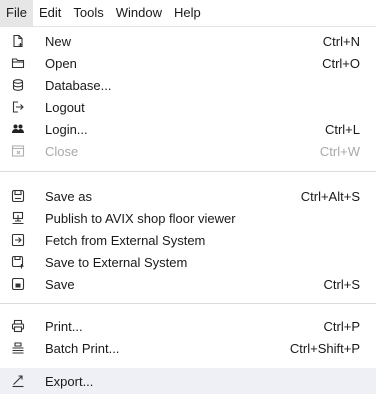 The image size is (376, 399). Describe the element at coordinates (18, 284) in the screenshot. I see `save-icon` at that location.